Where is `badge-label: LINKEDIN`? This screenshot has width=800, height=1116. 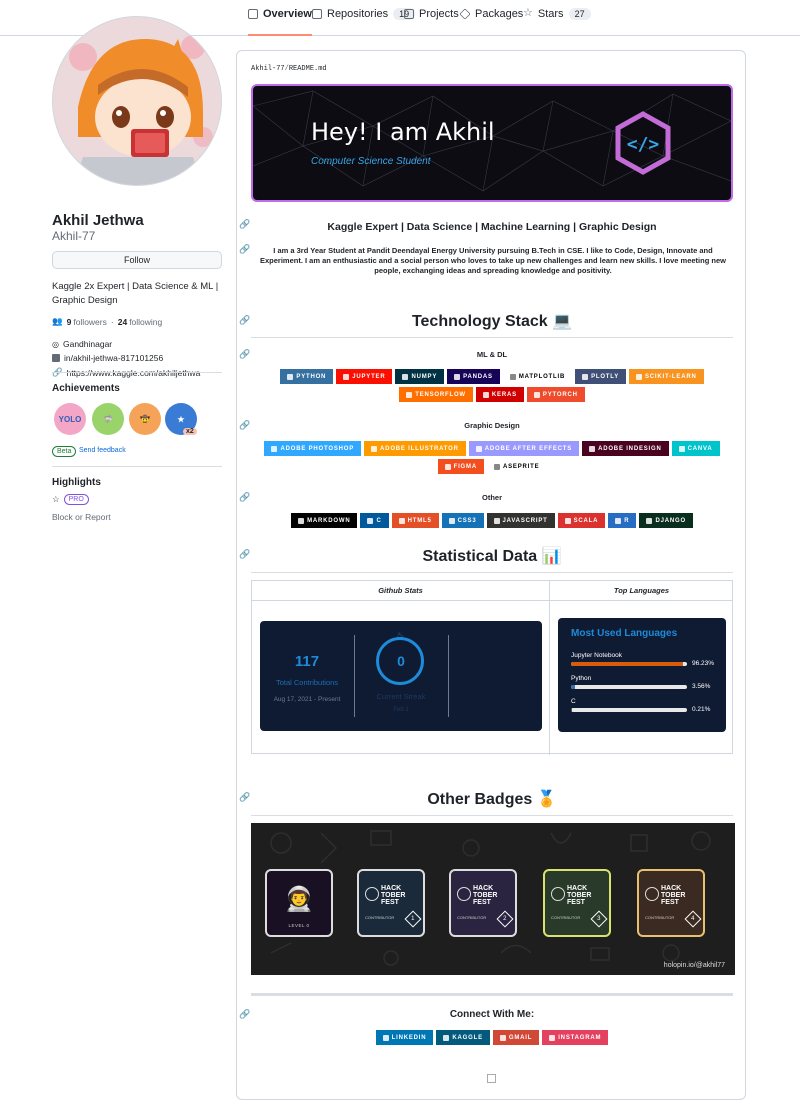 badge-label: LINKEDIN is located at coordinates (409, 1037).